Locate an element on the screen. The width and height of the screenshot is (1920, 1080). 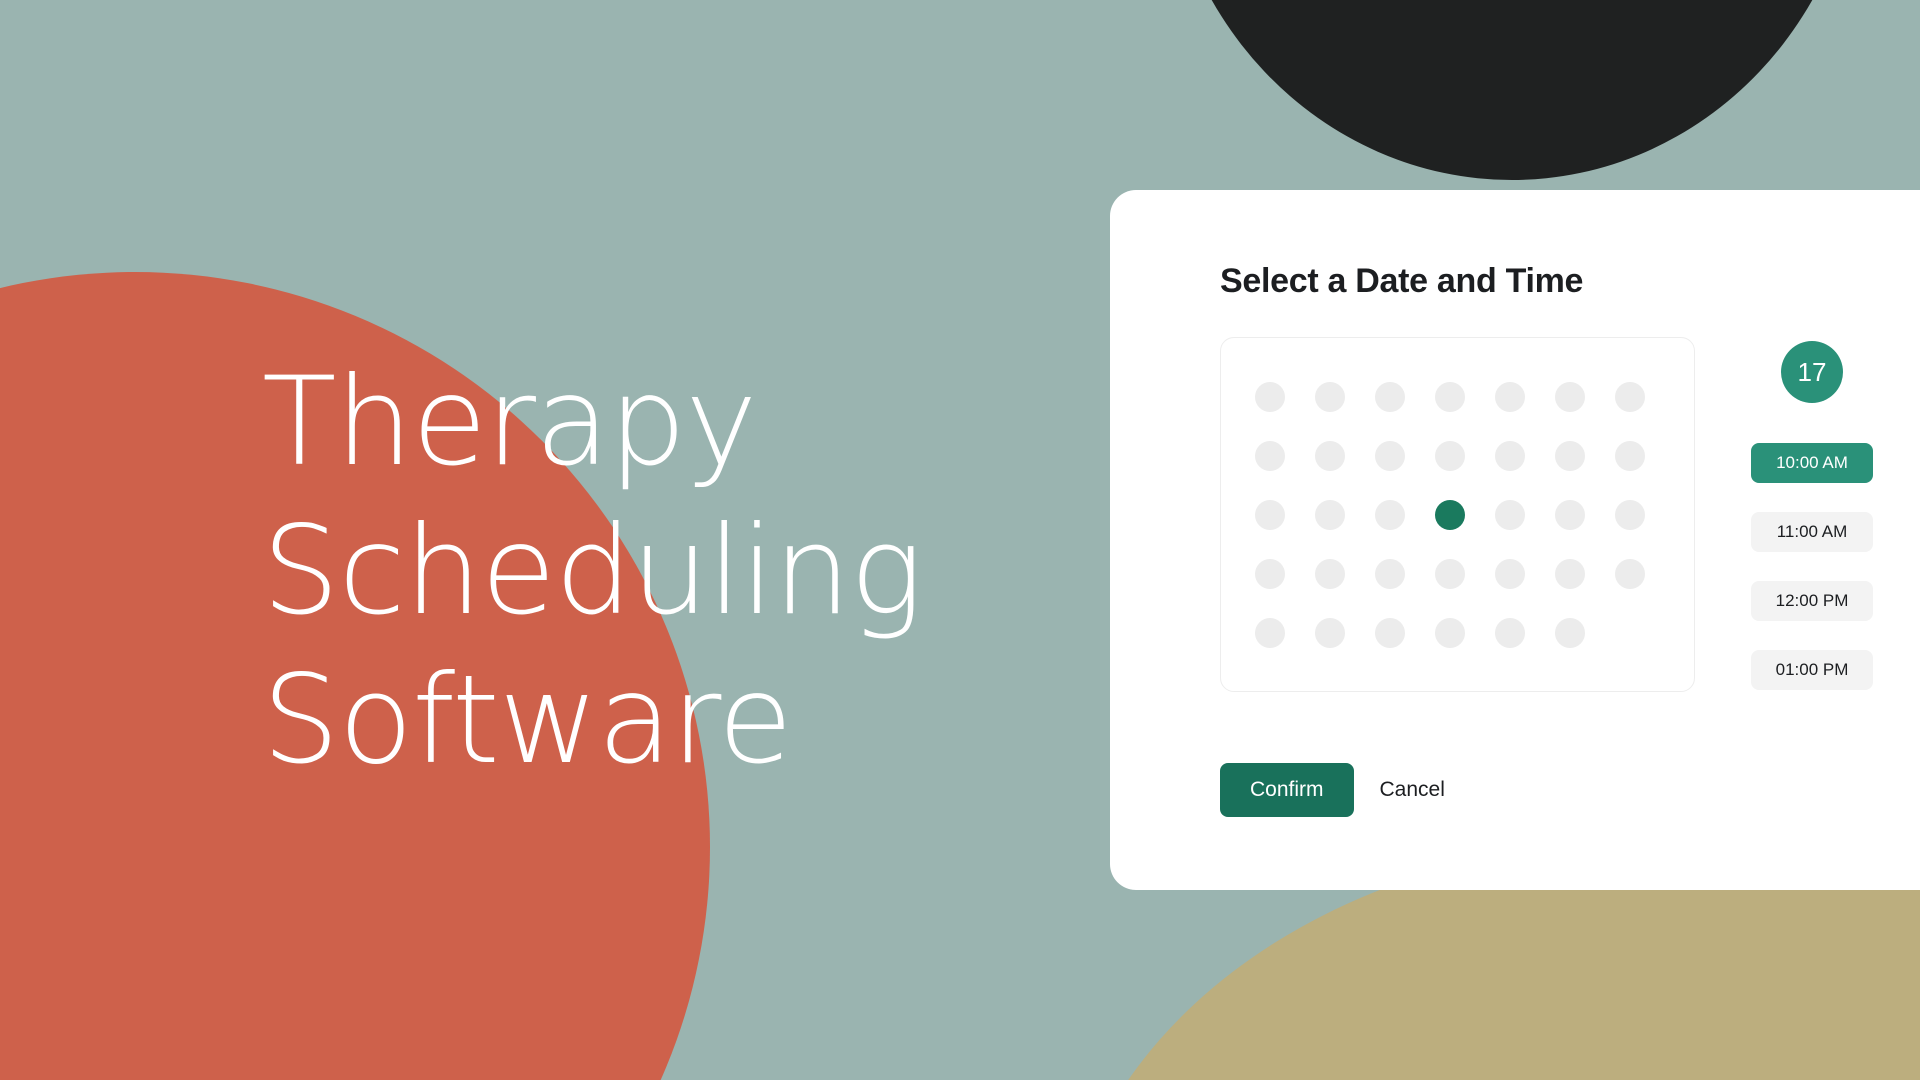
card-body: 17 10:00 AM 11:00 AM 12:00 PM 01:00 PM is located at coordinates (1570, 528).